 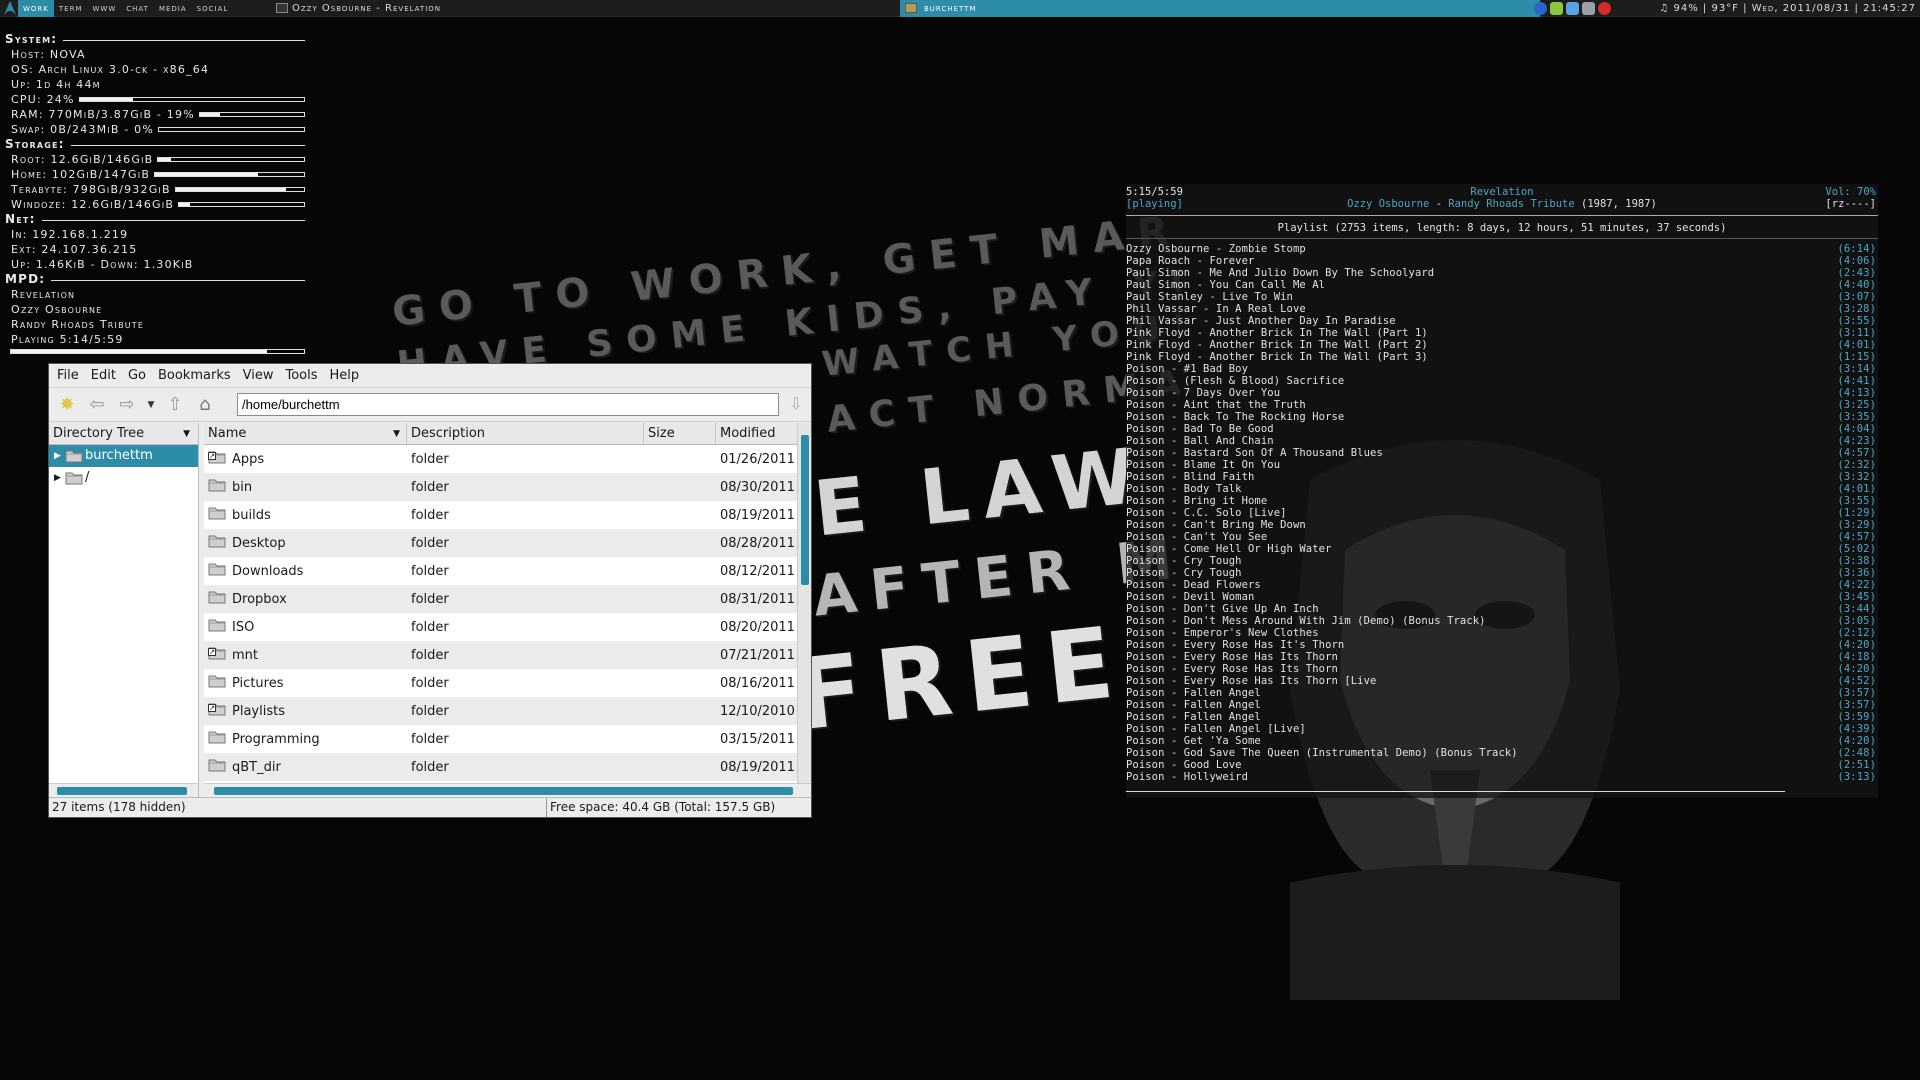 What do you see at coordinates (500, 459) in the screenshot?
I see `file-row: ↗ Apps folder 01/26/2011 :` at bounding box center [500, 459].